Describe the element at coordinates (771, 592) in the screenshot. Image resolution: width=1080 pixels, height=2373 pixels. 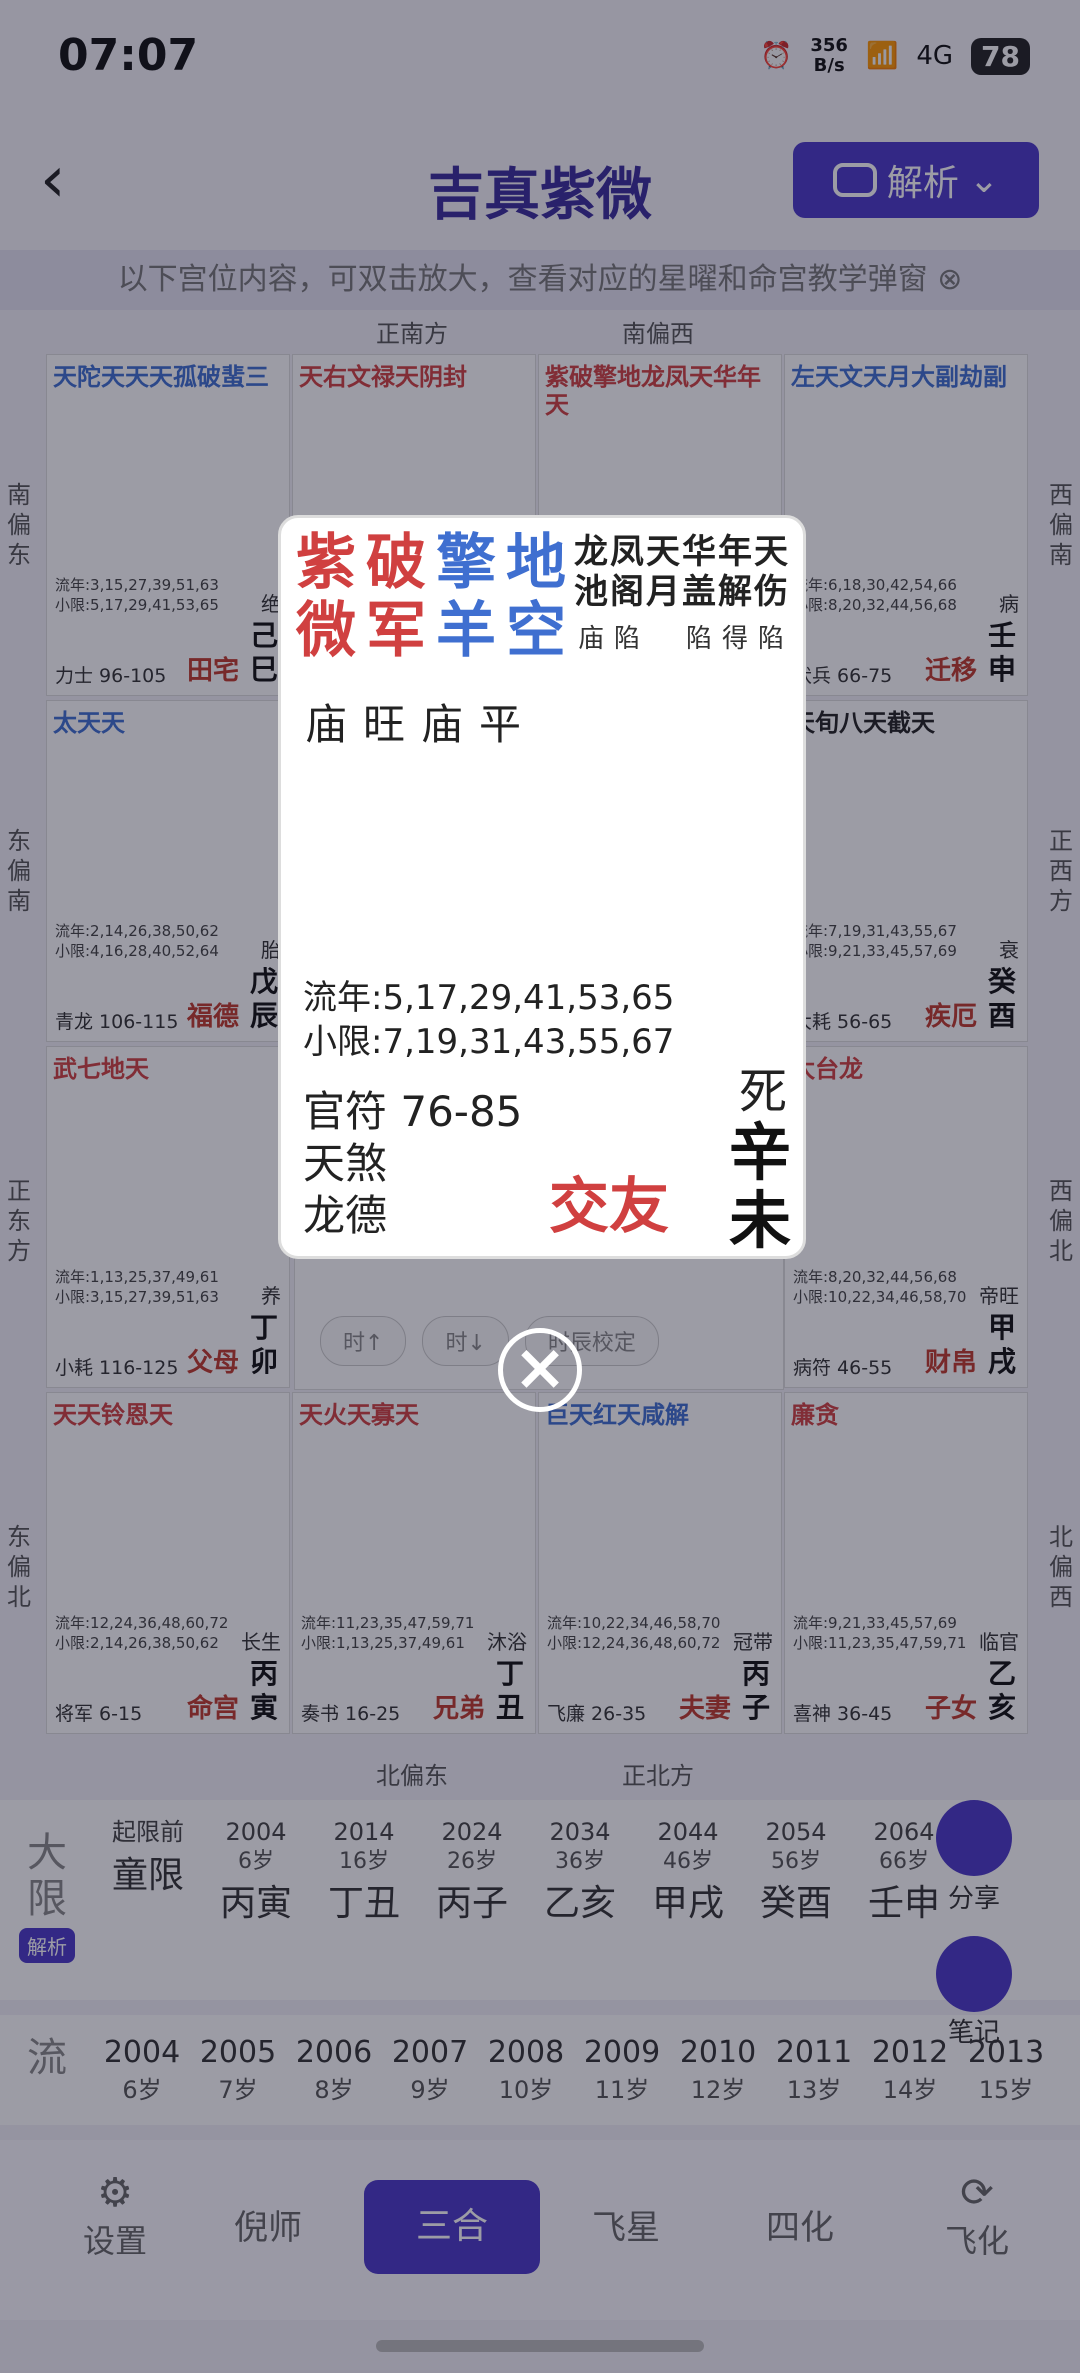
I see `minor-star-bottom: 伤` at that location.